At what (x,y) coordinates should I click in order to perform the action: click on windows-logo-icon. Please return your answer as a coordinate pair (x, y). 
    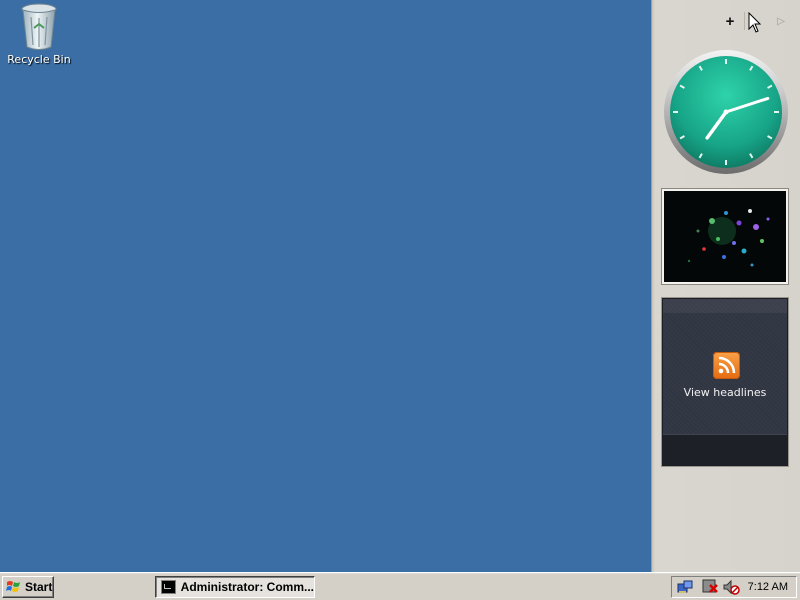
    Looking at the image, I should click on (13, 586).